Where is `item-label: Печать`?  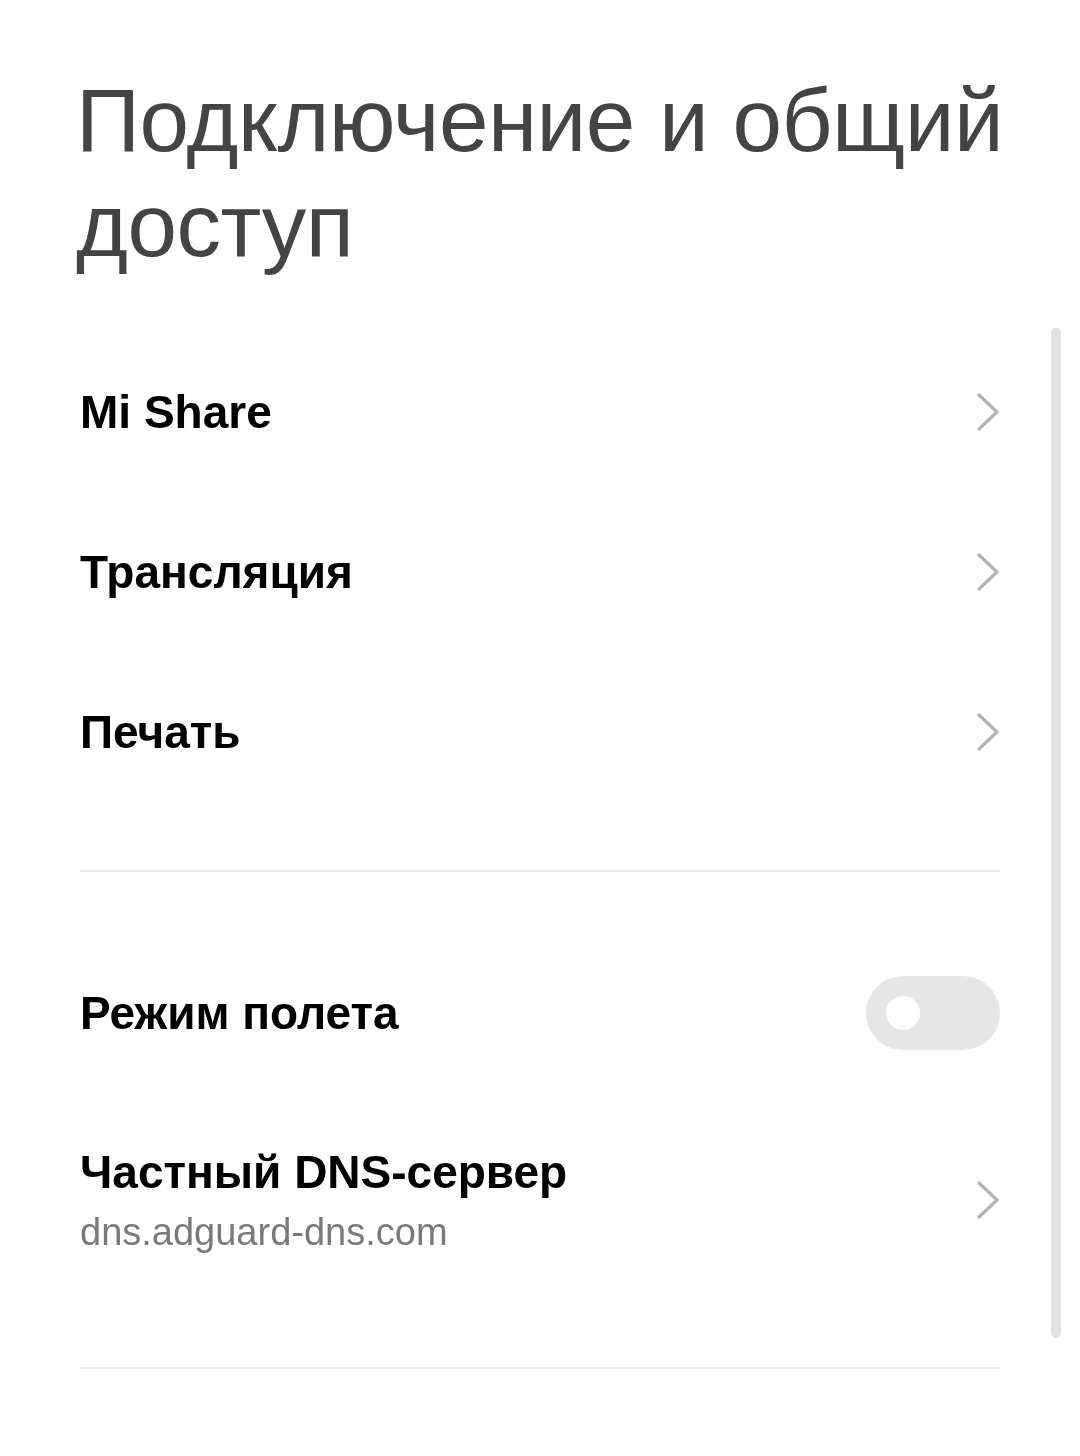 item-label: Печать is located at coordinates (160, 732).